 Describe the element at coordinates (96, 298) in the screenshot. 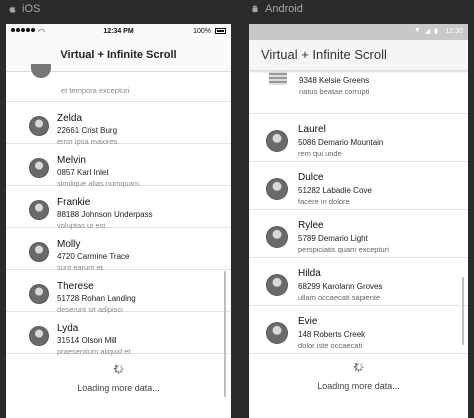

I see `item-address: 51728 Rohan Landing` at that location.